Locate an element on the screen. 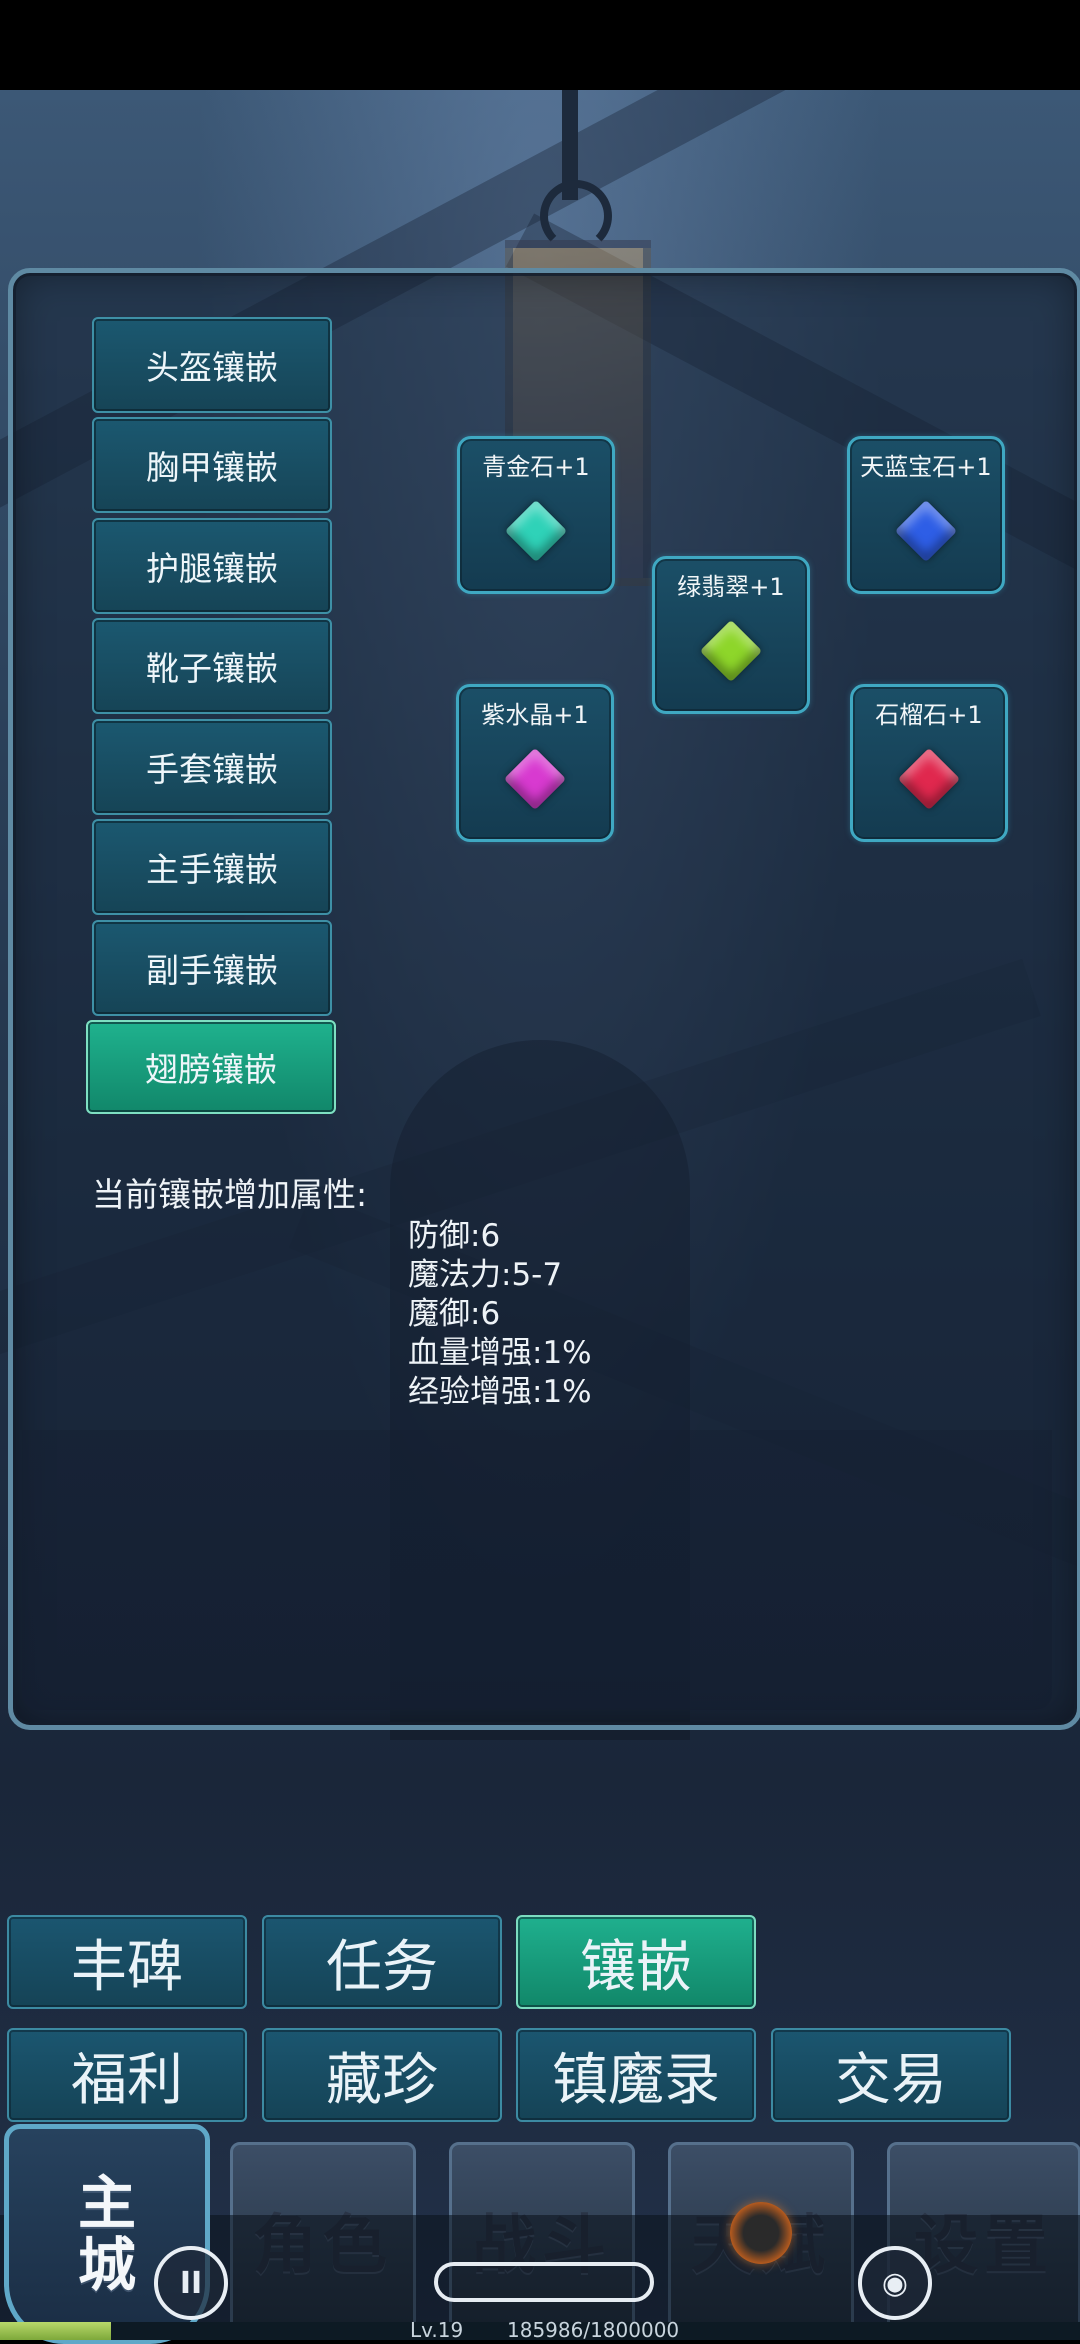 The width and height of the screenshot is (1080, 2344). menu-button-monument: 丰碑 is located at coordinates (127, 1962).